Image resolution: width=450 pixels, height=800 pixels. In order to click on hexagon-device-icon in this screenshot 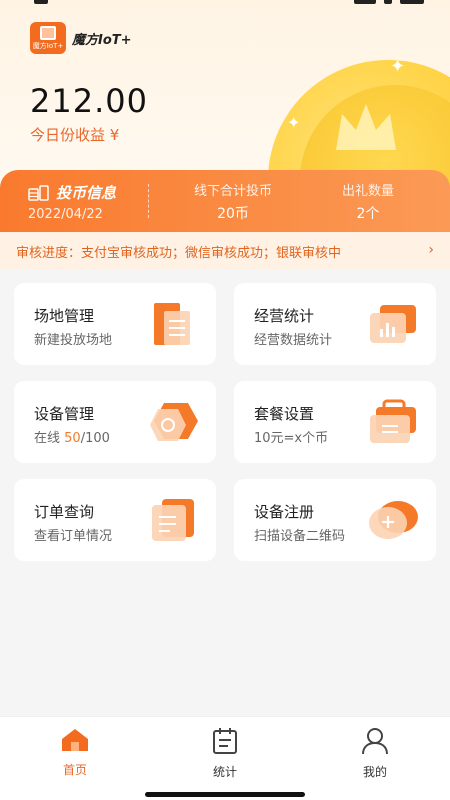, I will do `click(174, 422)`.